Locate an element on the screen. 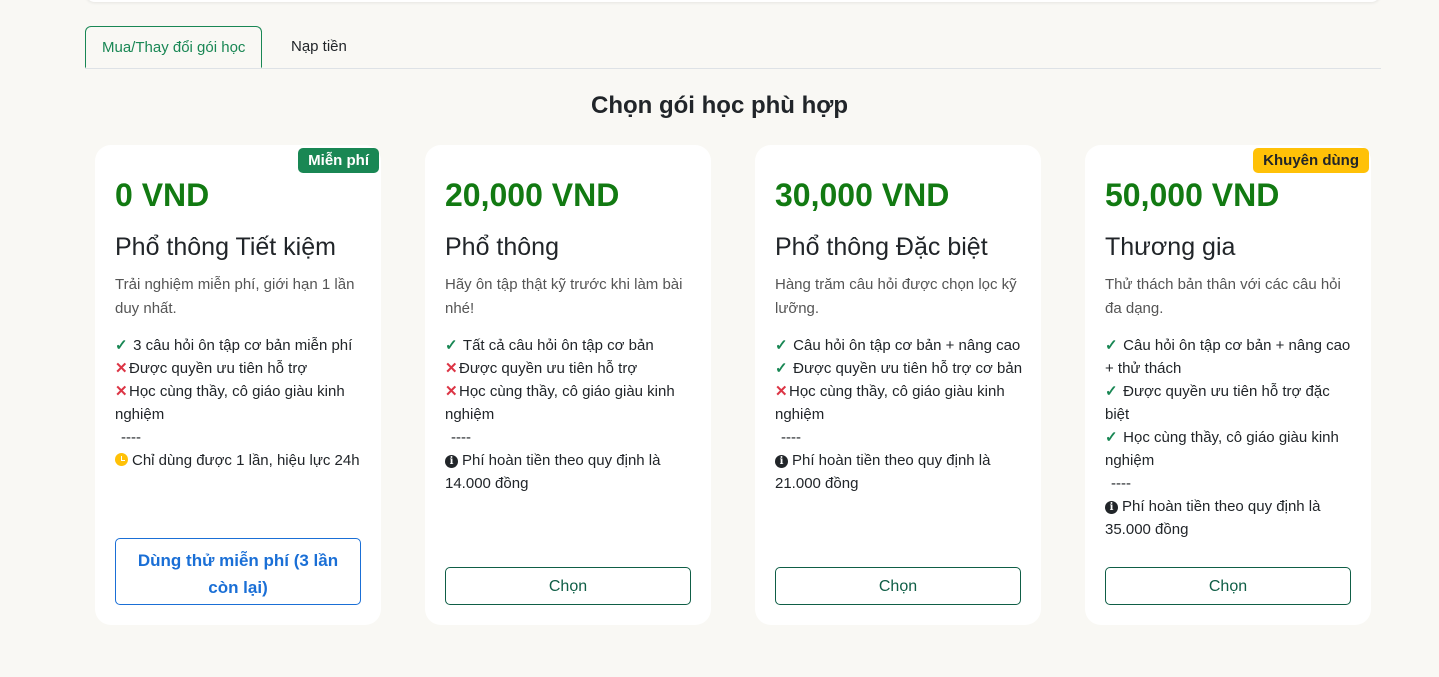 The height and width of the screenshot is (677, 1439). page-title: Chọn gói học phù hợp is located at coordinates (719, 105).